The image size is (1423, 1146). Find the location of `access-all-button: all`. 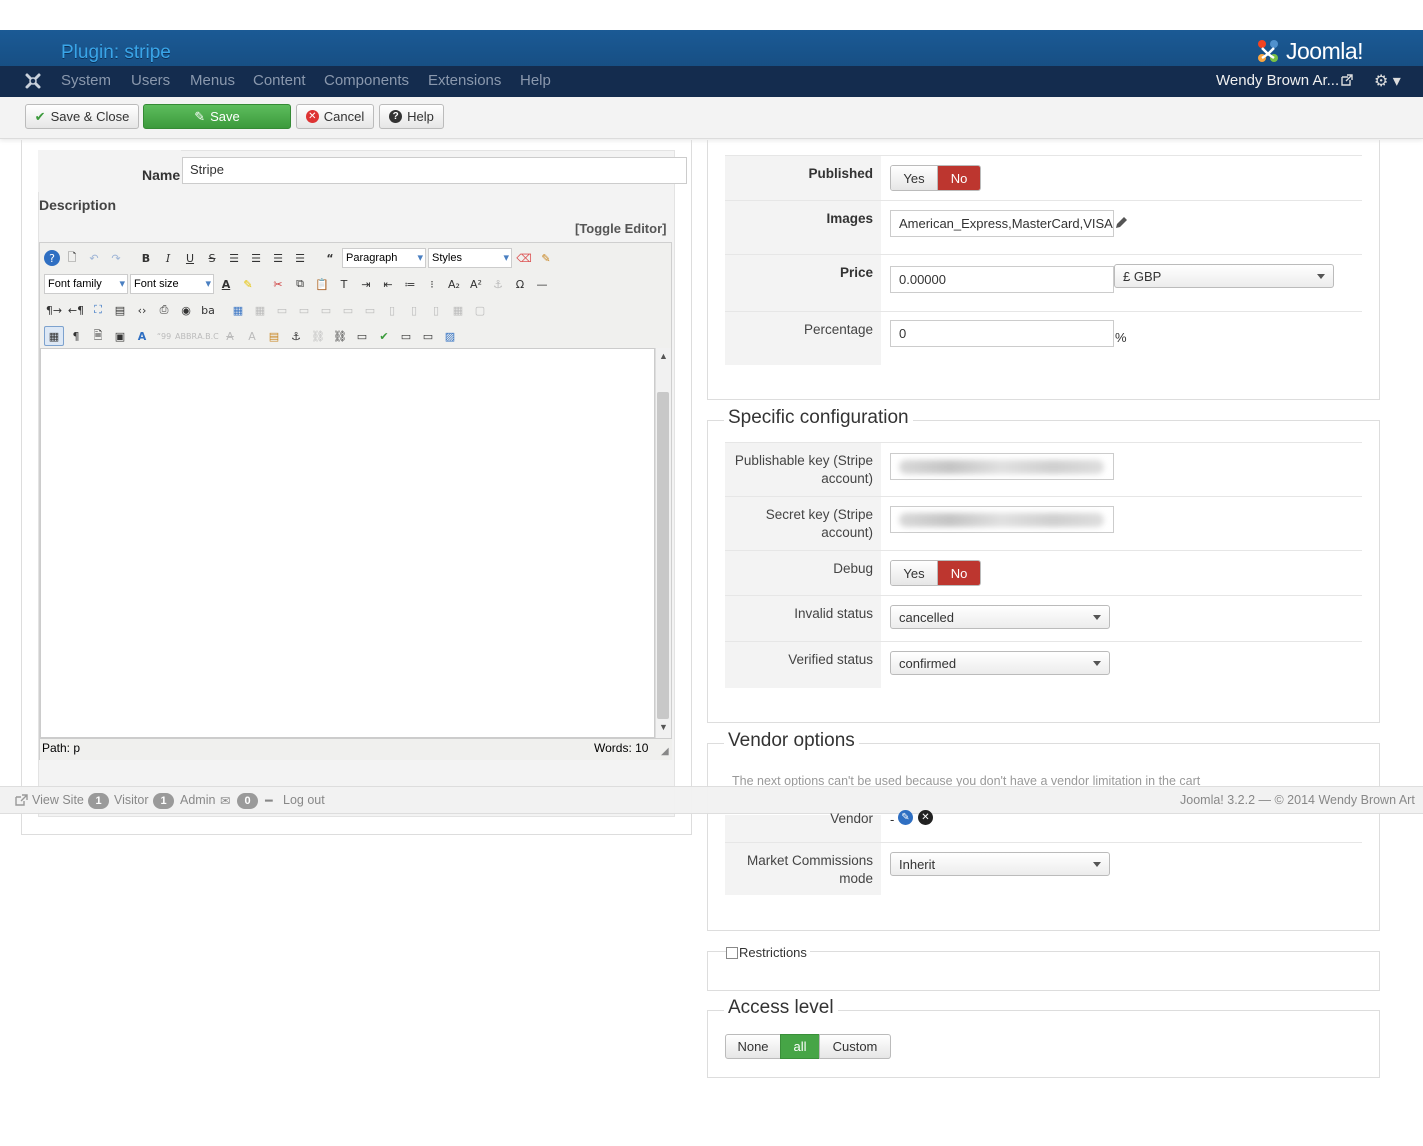

access-all-button: all is located at coordinates (800, 1046).